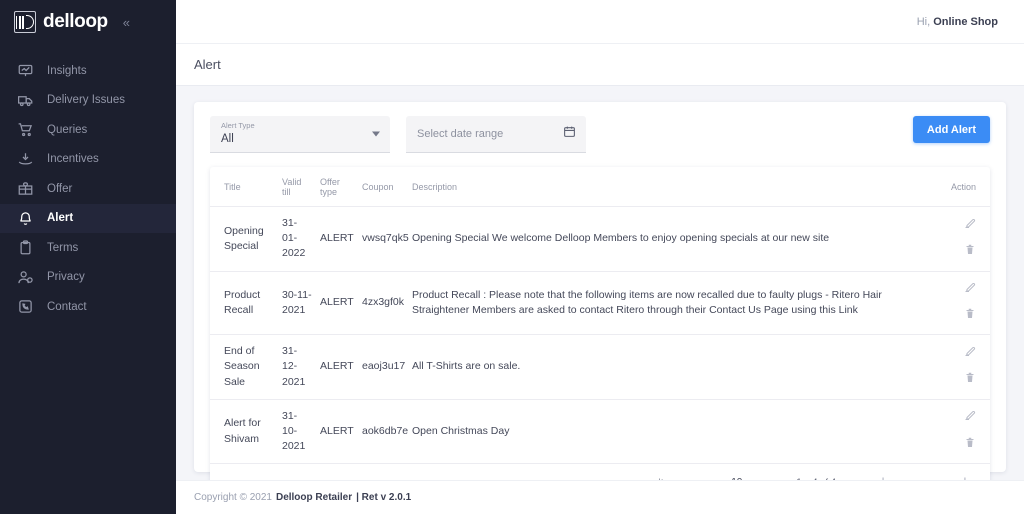  What do you see at coordinates (25, 129) in the screenshot?
I see `cart-icon` at bounding box center [25, 129].